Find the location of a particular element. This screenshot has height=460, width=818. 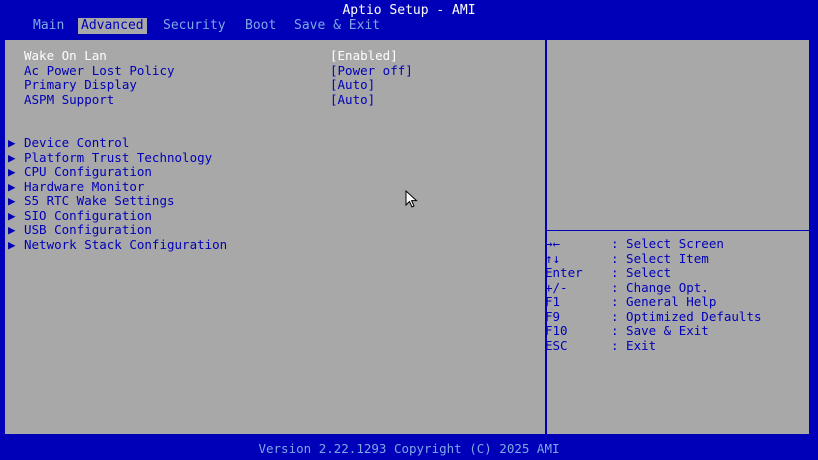

key-description: : Exit is located at coordinates (634, 345).